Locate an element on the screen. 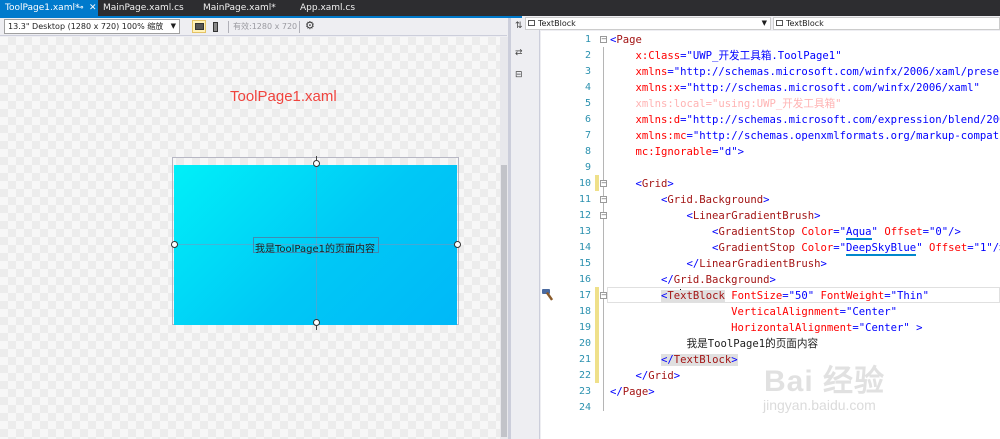 The height and width of the screenshot is (439, 1000). line-number: 7 is located at coordinates (587, 135).